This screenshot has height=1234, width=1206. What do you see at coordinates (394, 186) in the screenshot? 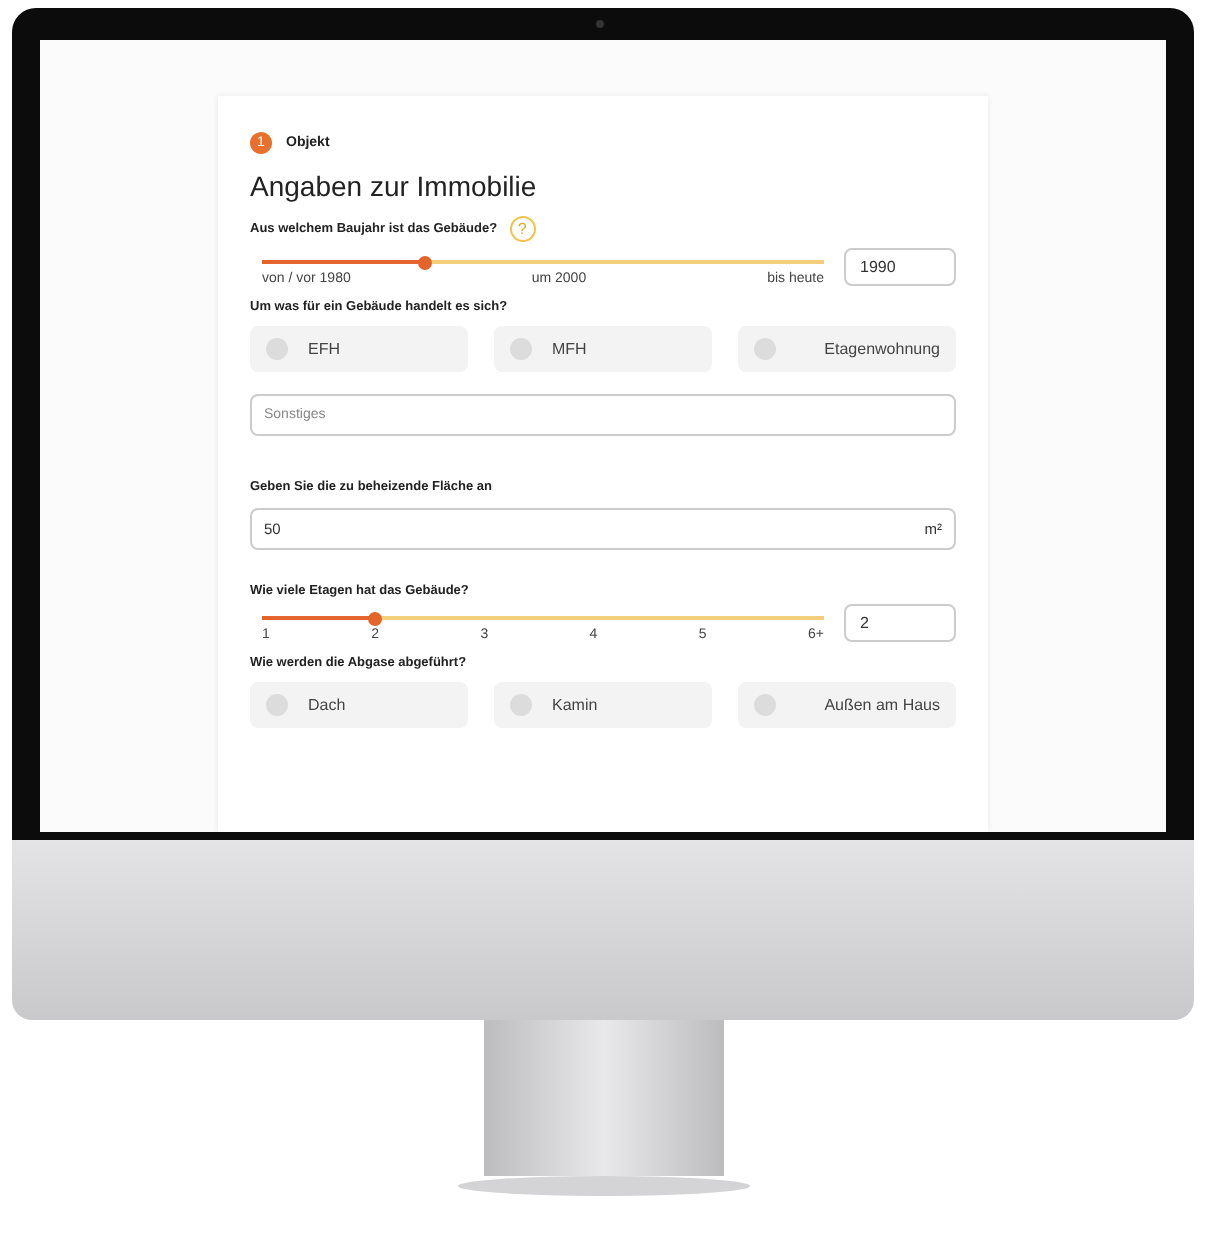
I see `form-title: Angaben zur Immobilie` at bounding box center [394, 186].